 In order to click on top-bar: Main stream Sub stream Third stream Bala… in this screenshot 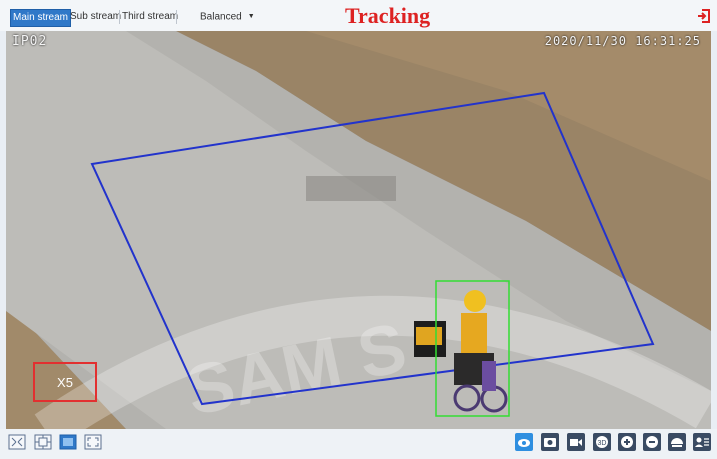, I will do `click(358, 15)`.